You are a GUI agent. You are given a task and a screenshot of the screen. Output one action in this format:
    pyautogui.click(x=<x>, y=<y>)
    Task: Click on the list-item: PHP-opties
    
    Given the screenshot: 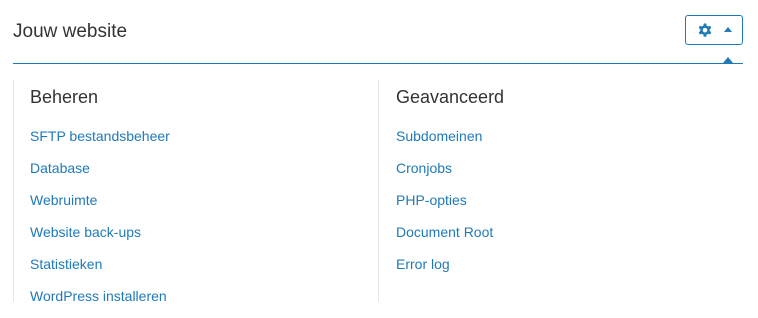 What is the action you would take?
    pyautogui.click(x=546, y=208)
    